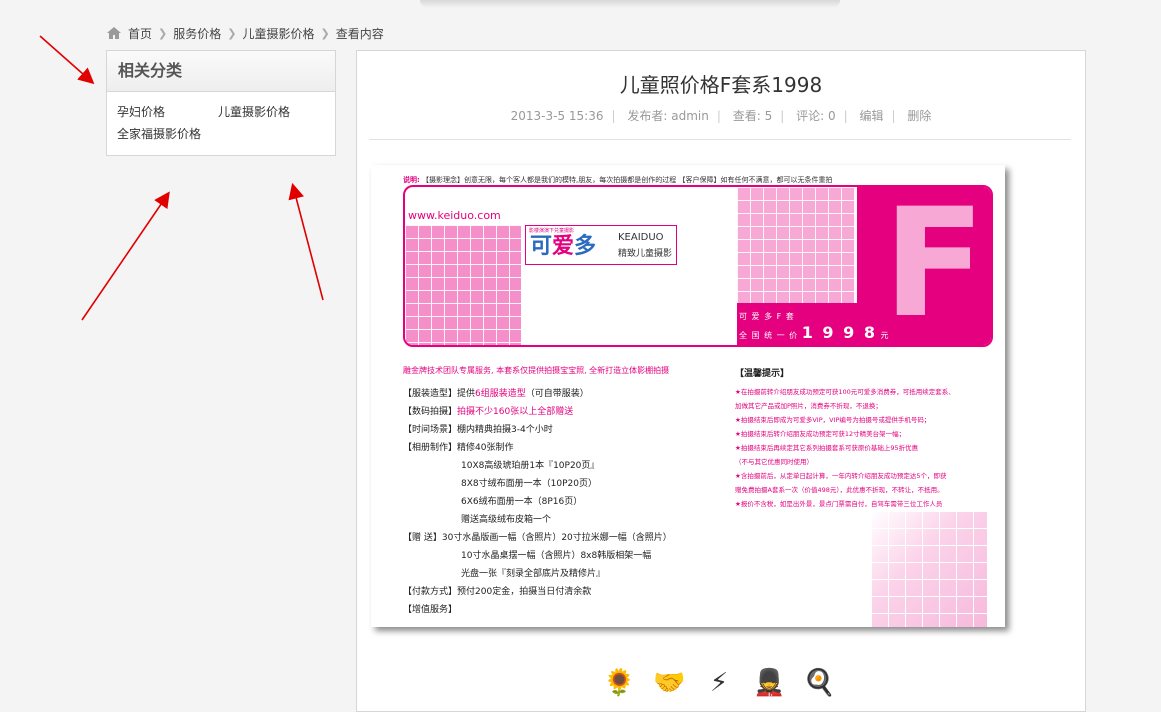 The height and width of the screenshot is (712, 1161). I want to click on website-text: www.keiduo.com, so click(454, 215).